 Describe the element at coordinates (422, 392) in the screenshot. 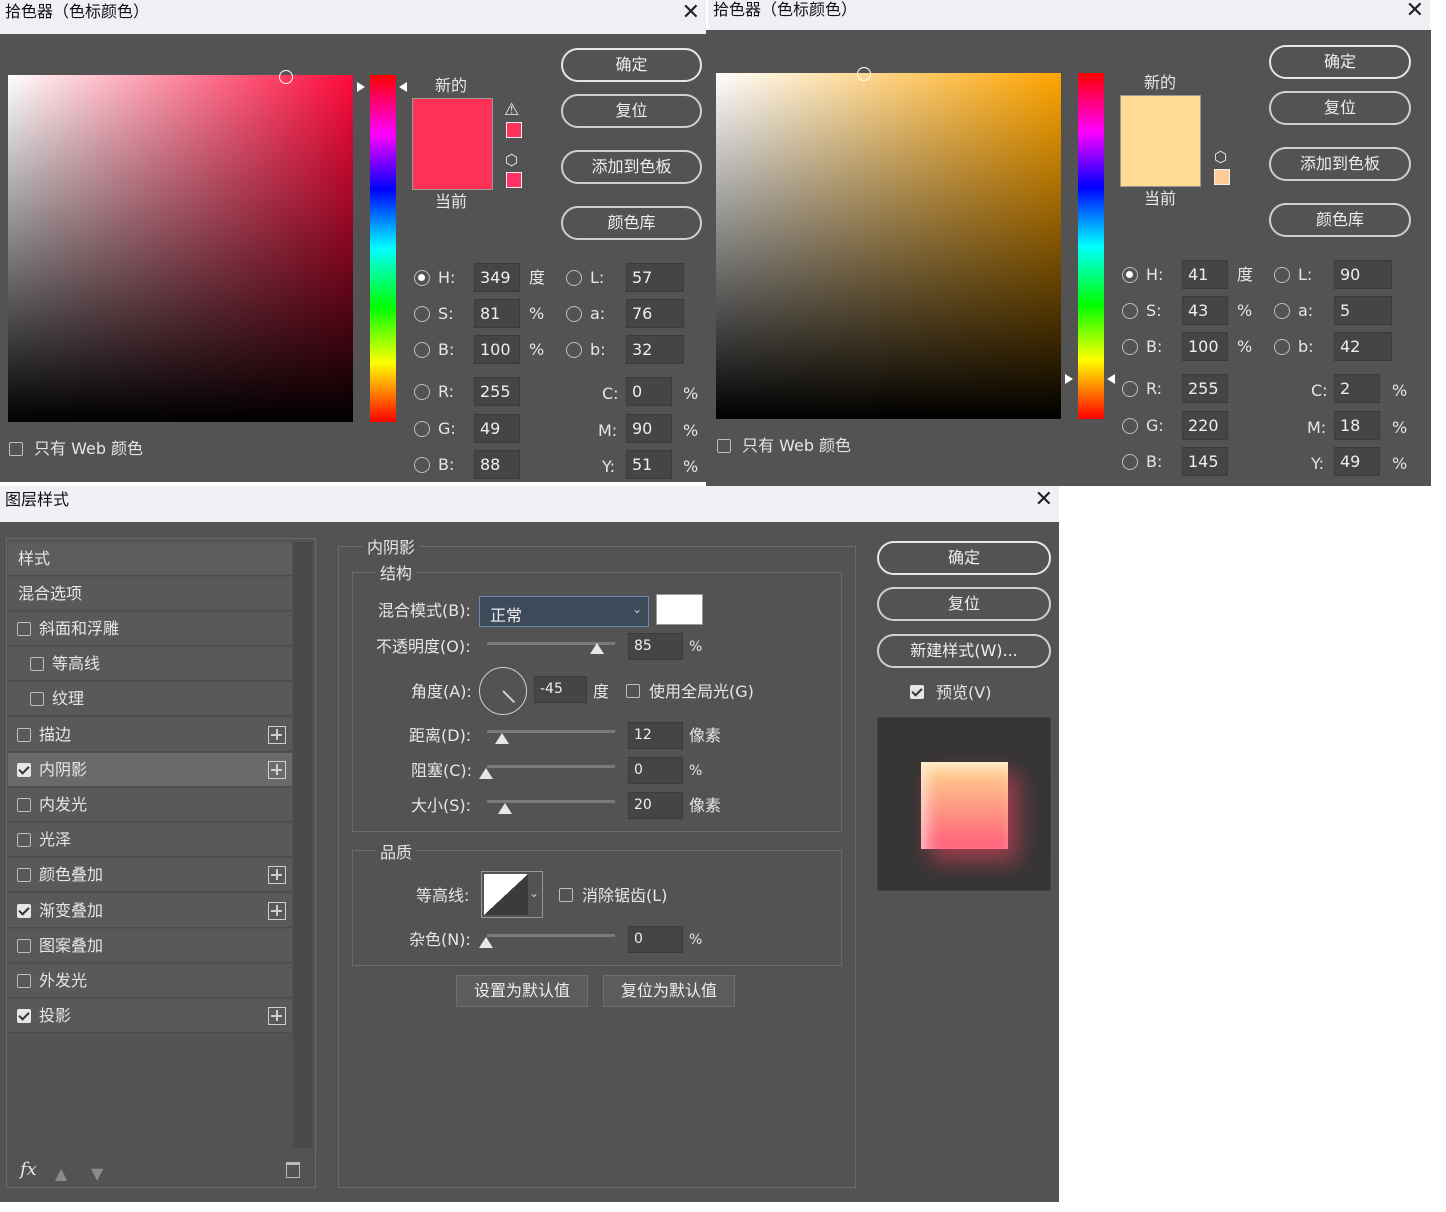

I see `picker1-r-radio` at that location.